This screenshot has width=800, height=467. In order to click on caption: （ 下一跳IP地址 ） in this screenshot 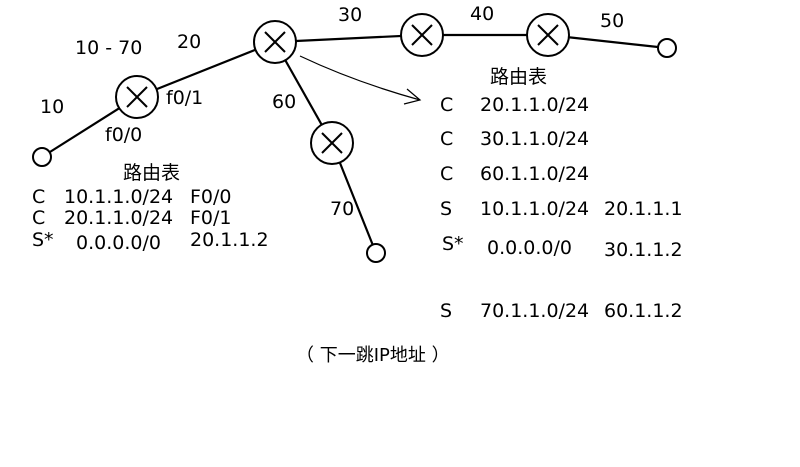, I will do `click(373, 355)`.